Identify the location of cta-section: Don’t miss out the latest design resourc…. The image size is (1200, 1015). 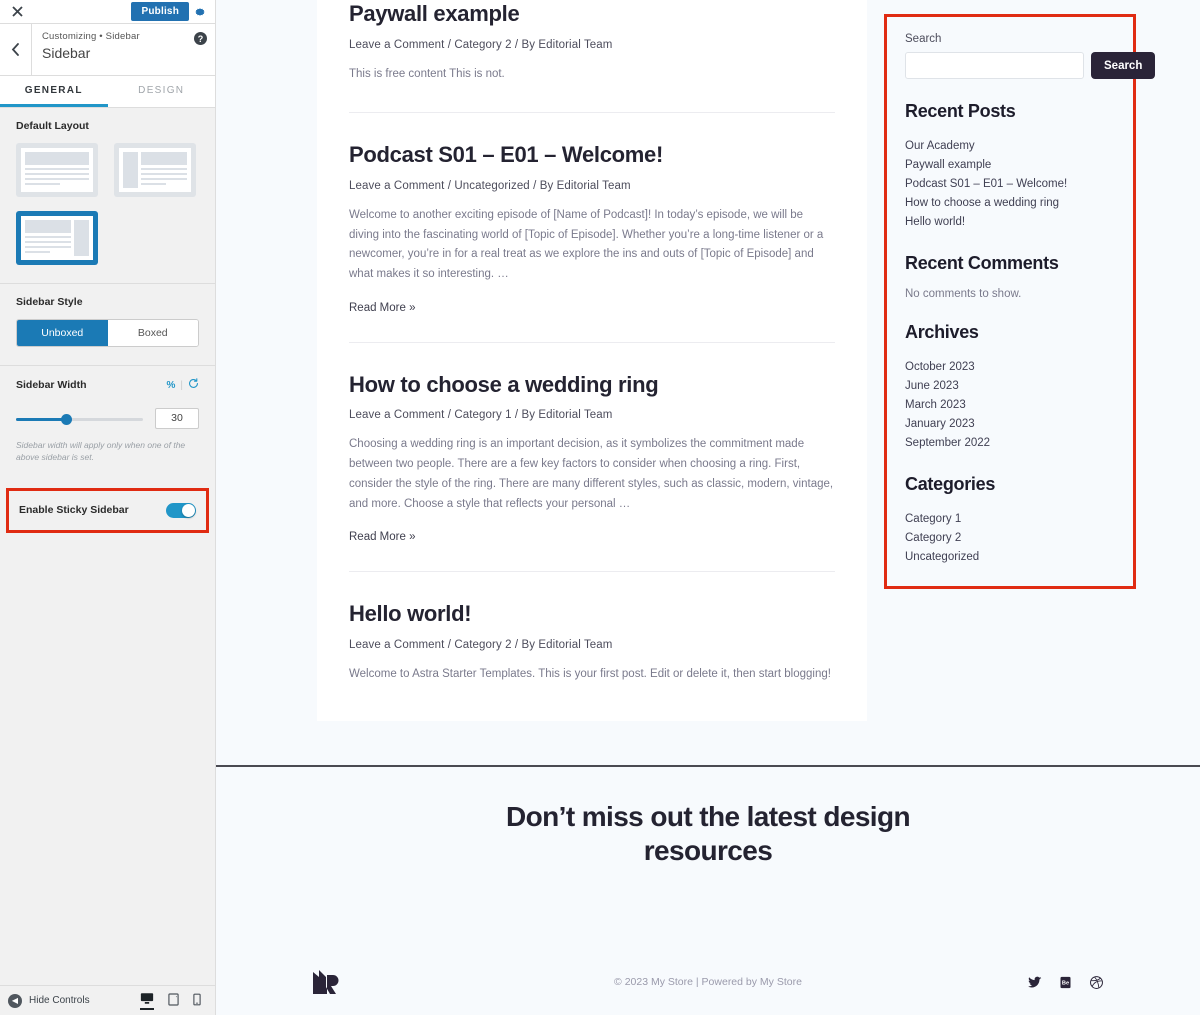
(708, 834).